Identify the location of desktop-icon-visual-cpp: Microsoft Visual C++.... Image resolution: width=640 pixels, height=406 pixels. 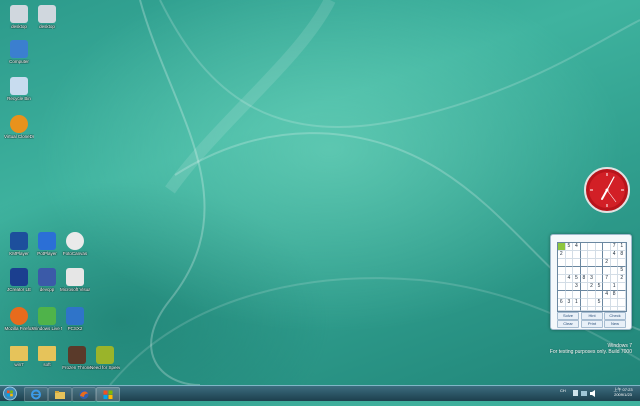
(75, 280).